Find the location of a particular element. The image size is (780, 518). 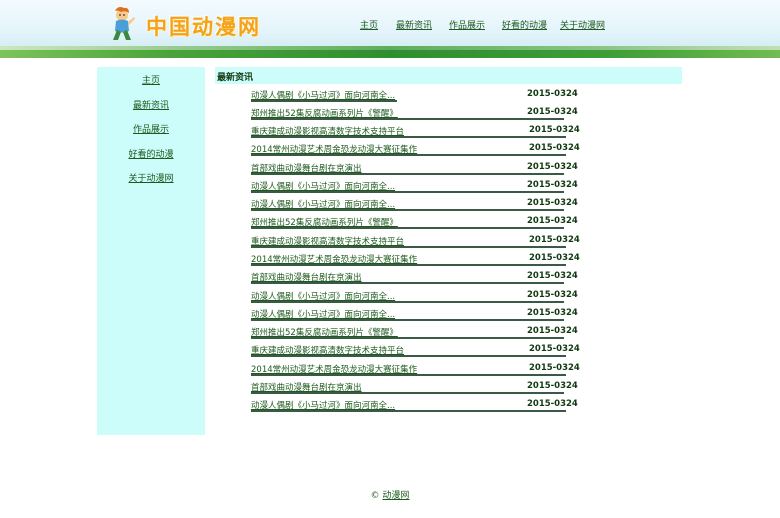

topnav-about-link: 关于动漫网 is located at coordinates (582, 24).